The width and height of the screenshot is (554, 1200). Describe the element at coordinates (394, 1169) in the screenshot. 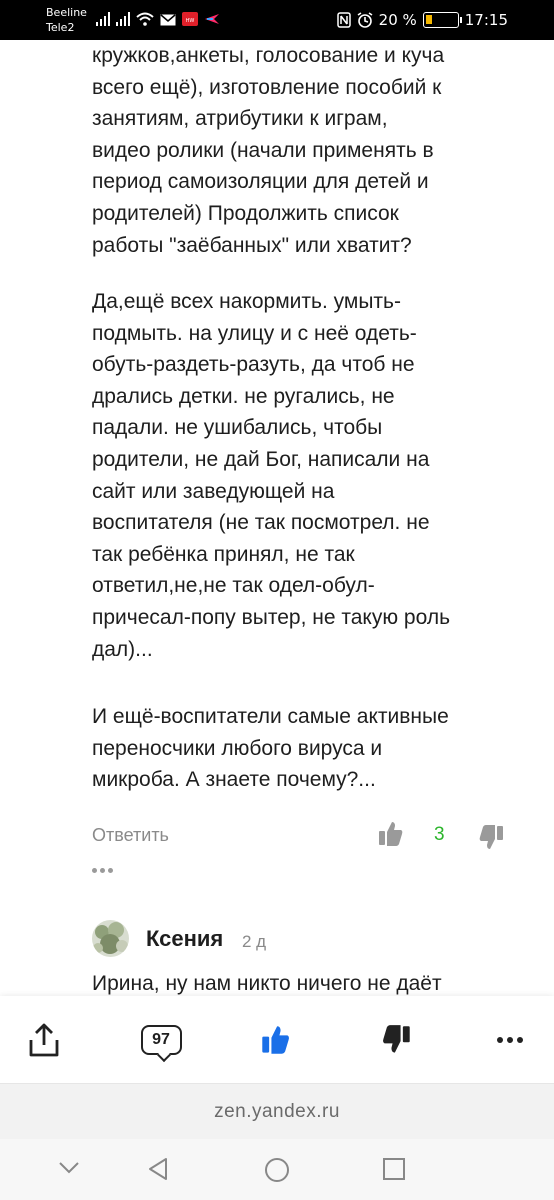

I see `recents-icon` at that location.